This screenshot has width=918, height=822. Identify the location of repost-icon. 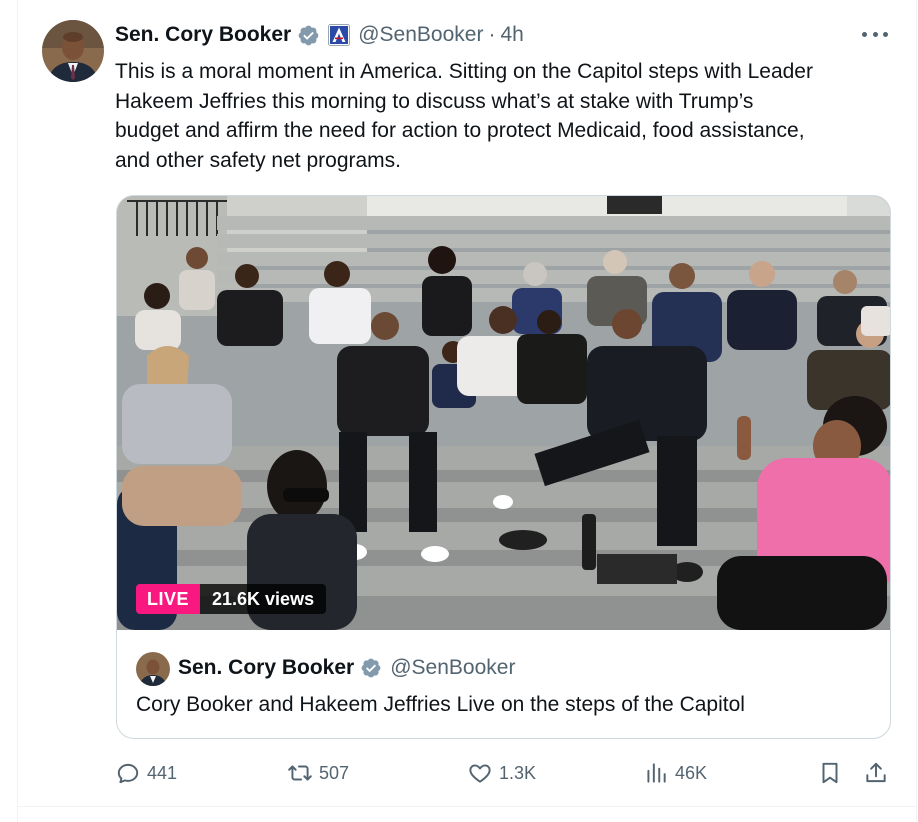
(300, 773).